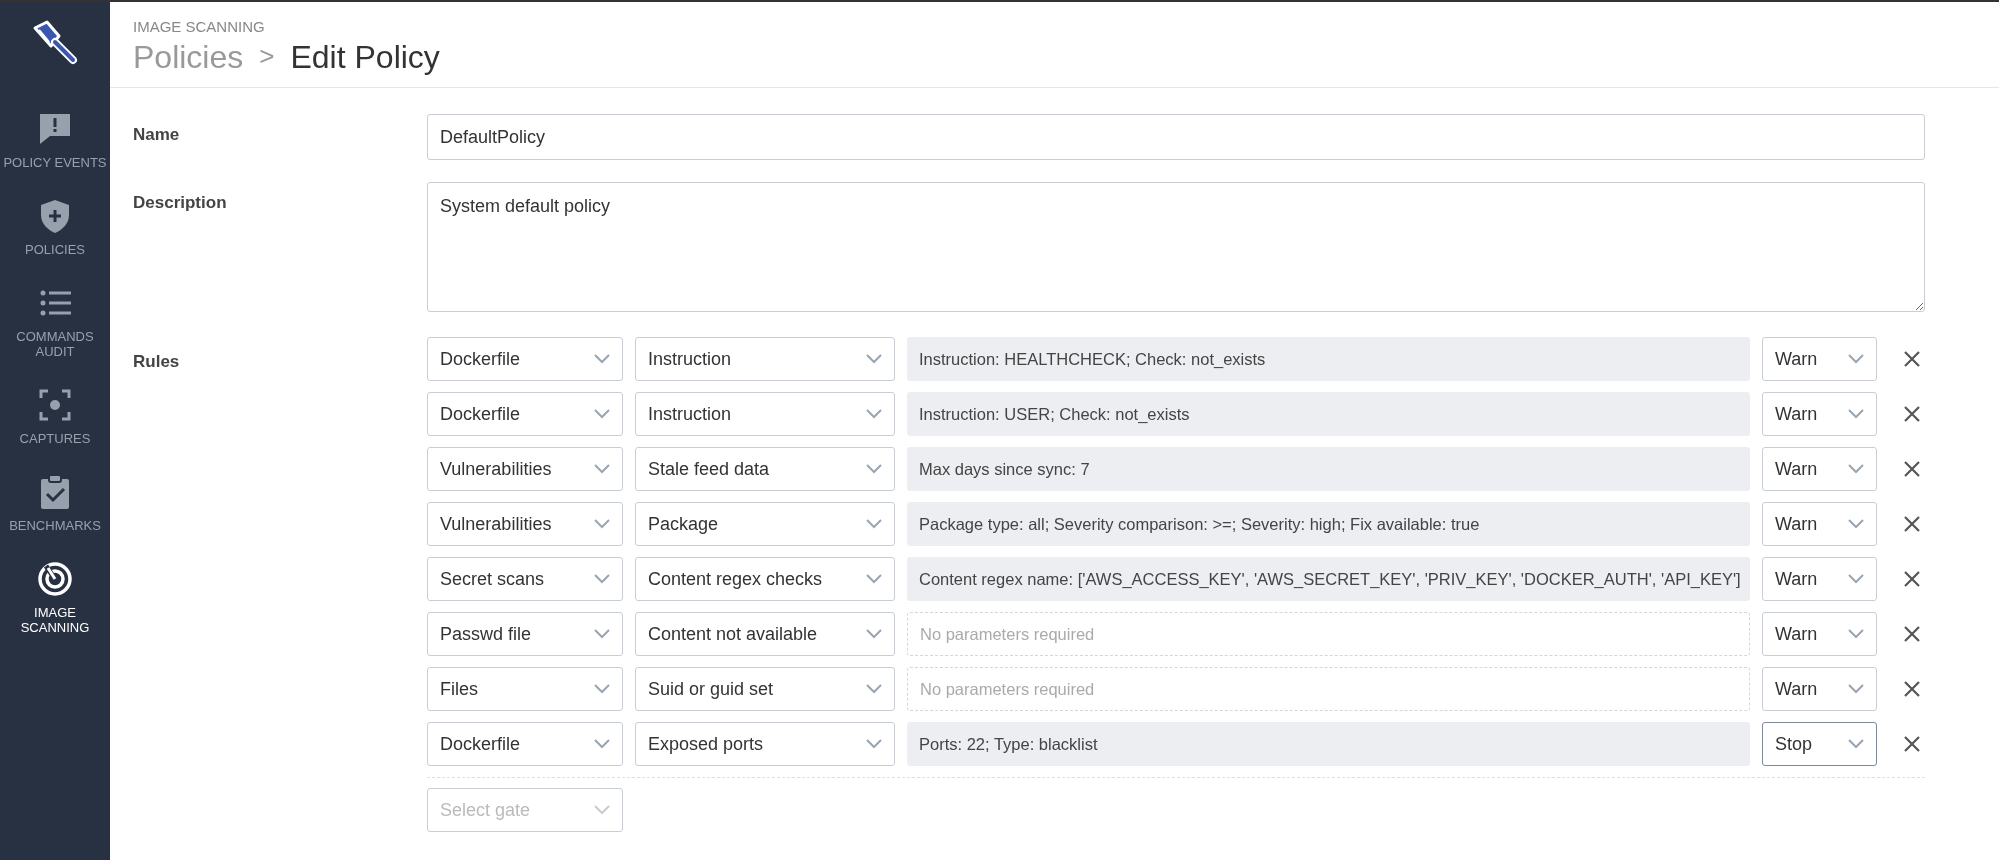  Describe the element at coordinates (199, 27) in the screenshot. I see `section-label: IMAGE SCANNING` at that location.